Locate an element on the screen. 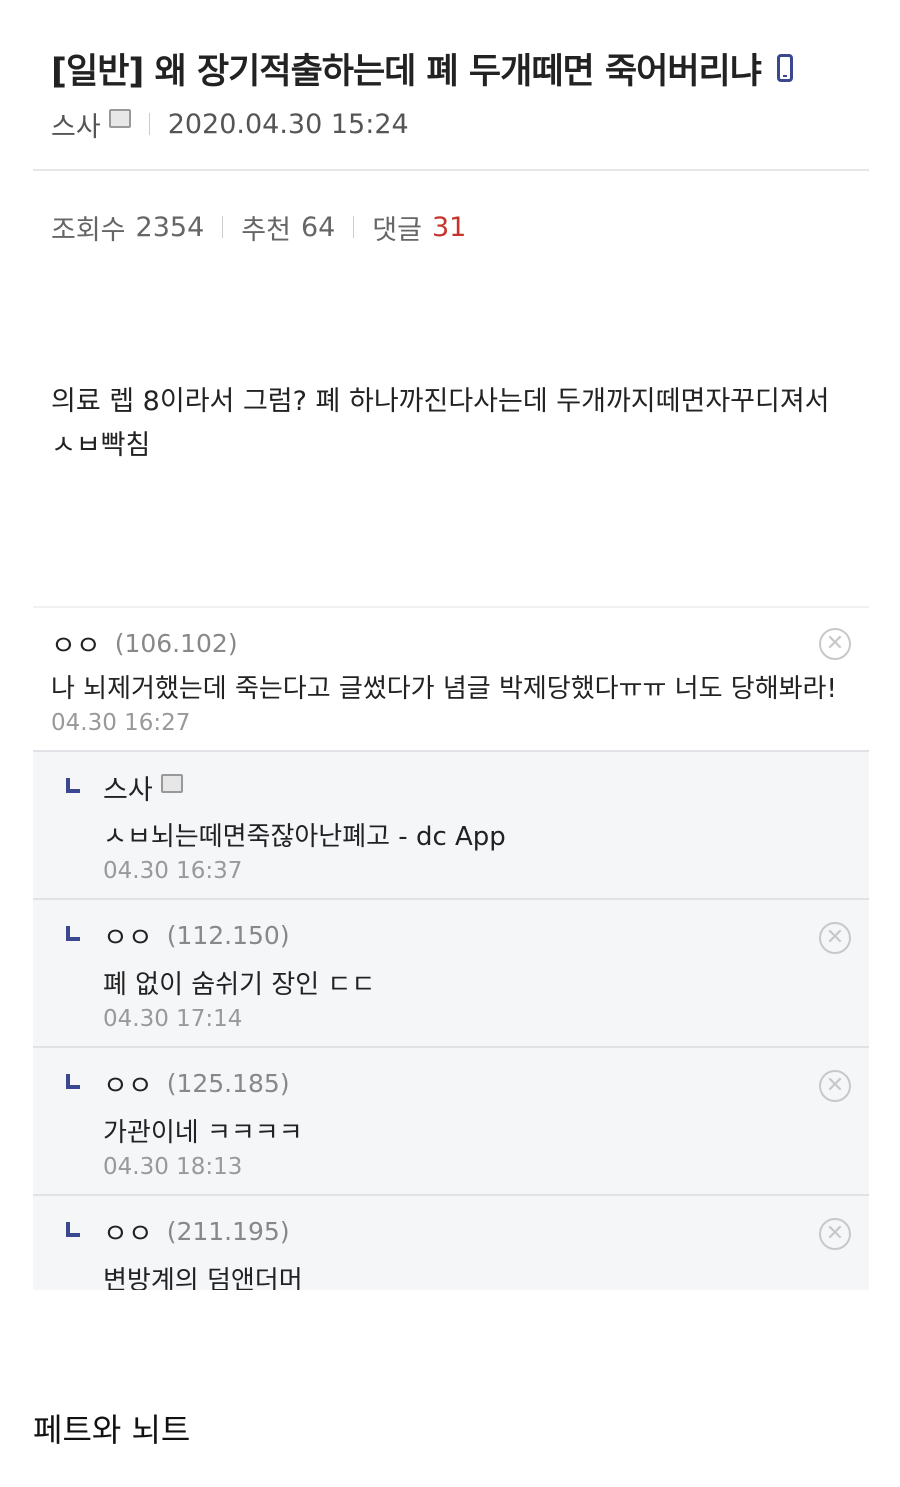 This screenshot has width=900, height=1487. views-count: 2354 is located at coordinates (170, 227).